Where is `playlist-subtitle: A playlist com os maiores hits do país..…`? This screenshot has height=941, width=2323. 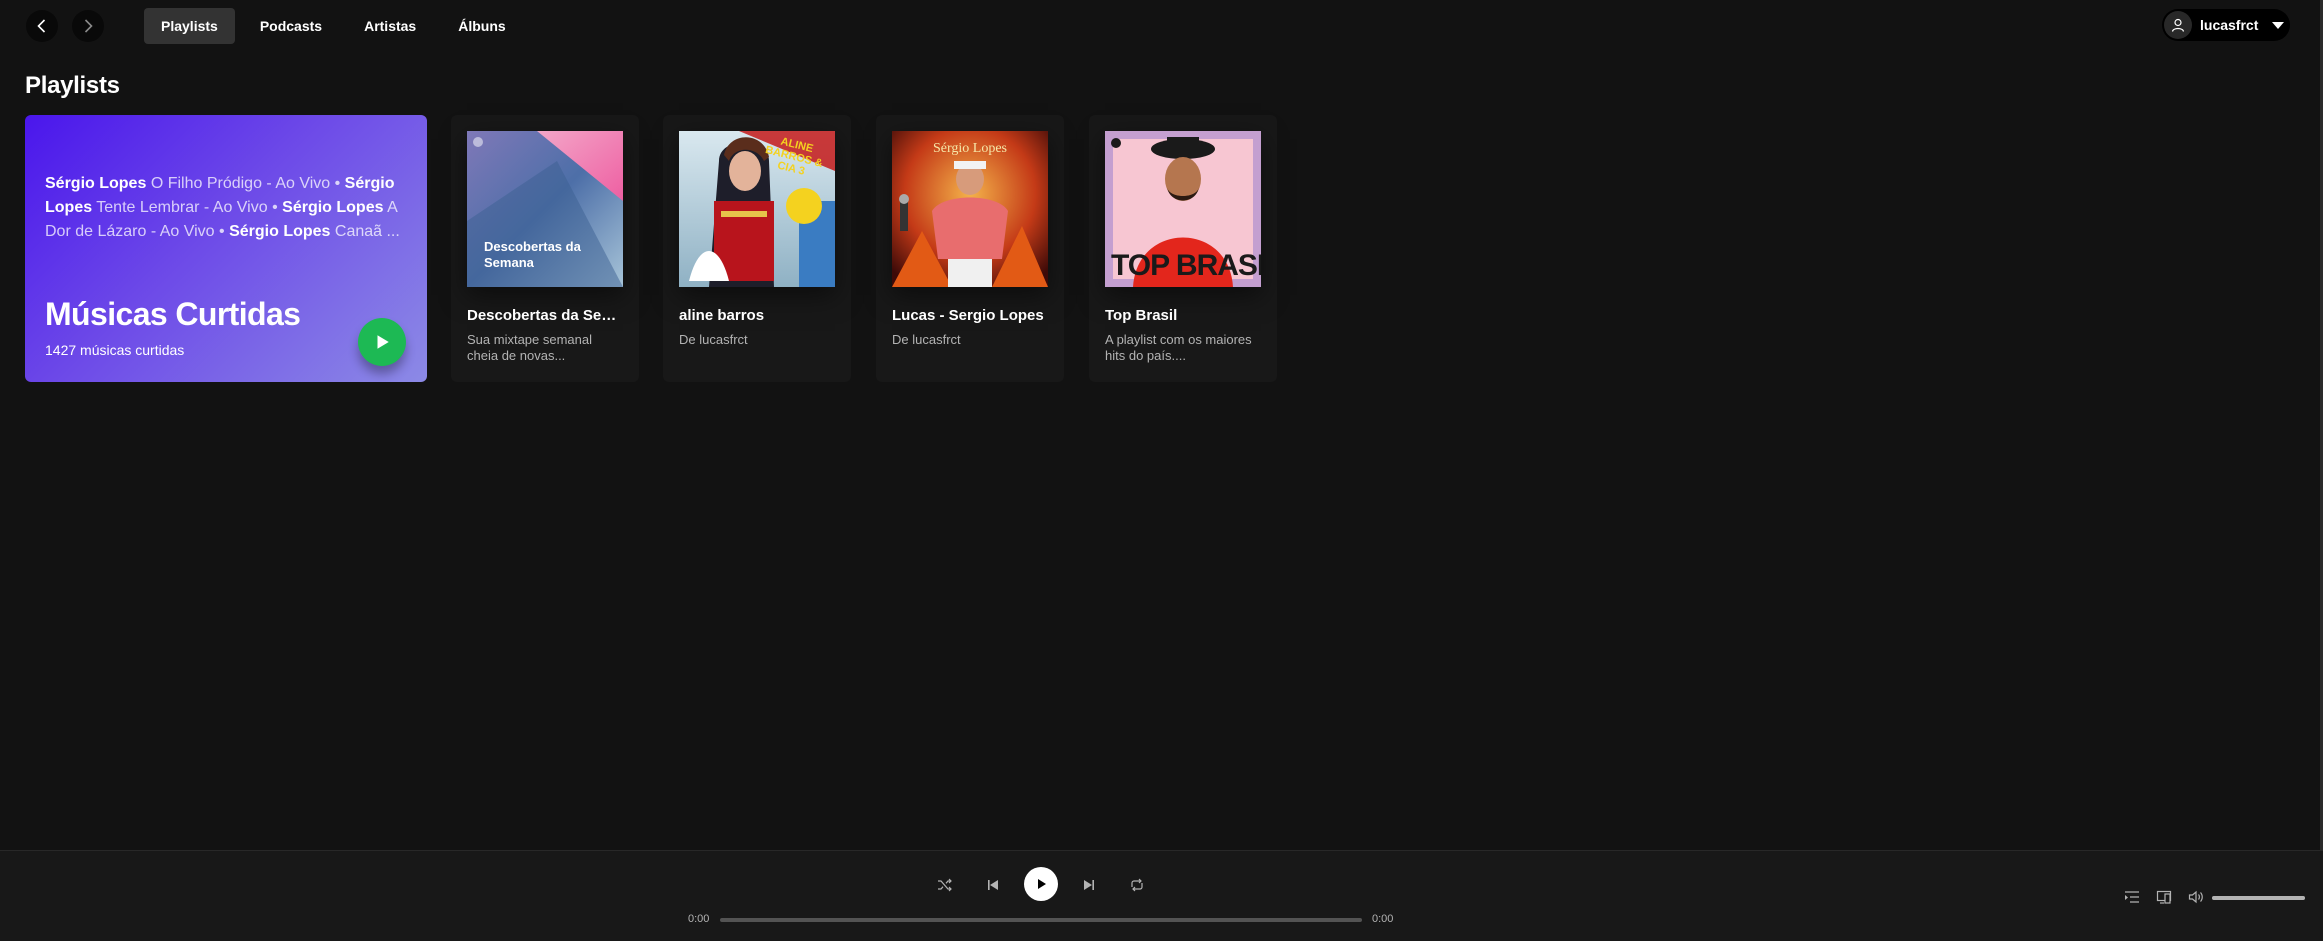 playlist-subtitle: A playlist com os maiores hits do país..… is located at coordinates (1178, 347).